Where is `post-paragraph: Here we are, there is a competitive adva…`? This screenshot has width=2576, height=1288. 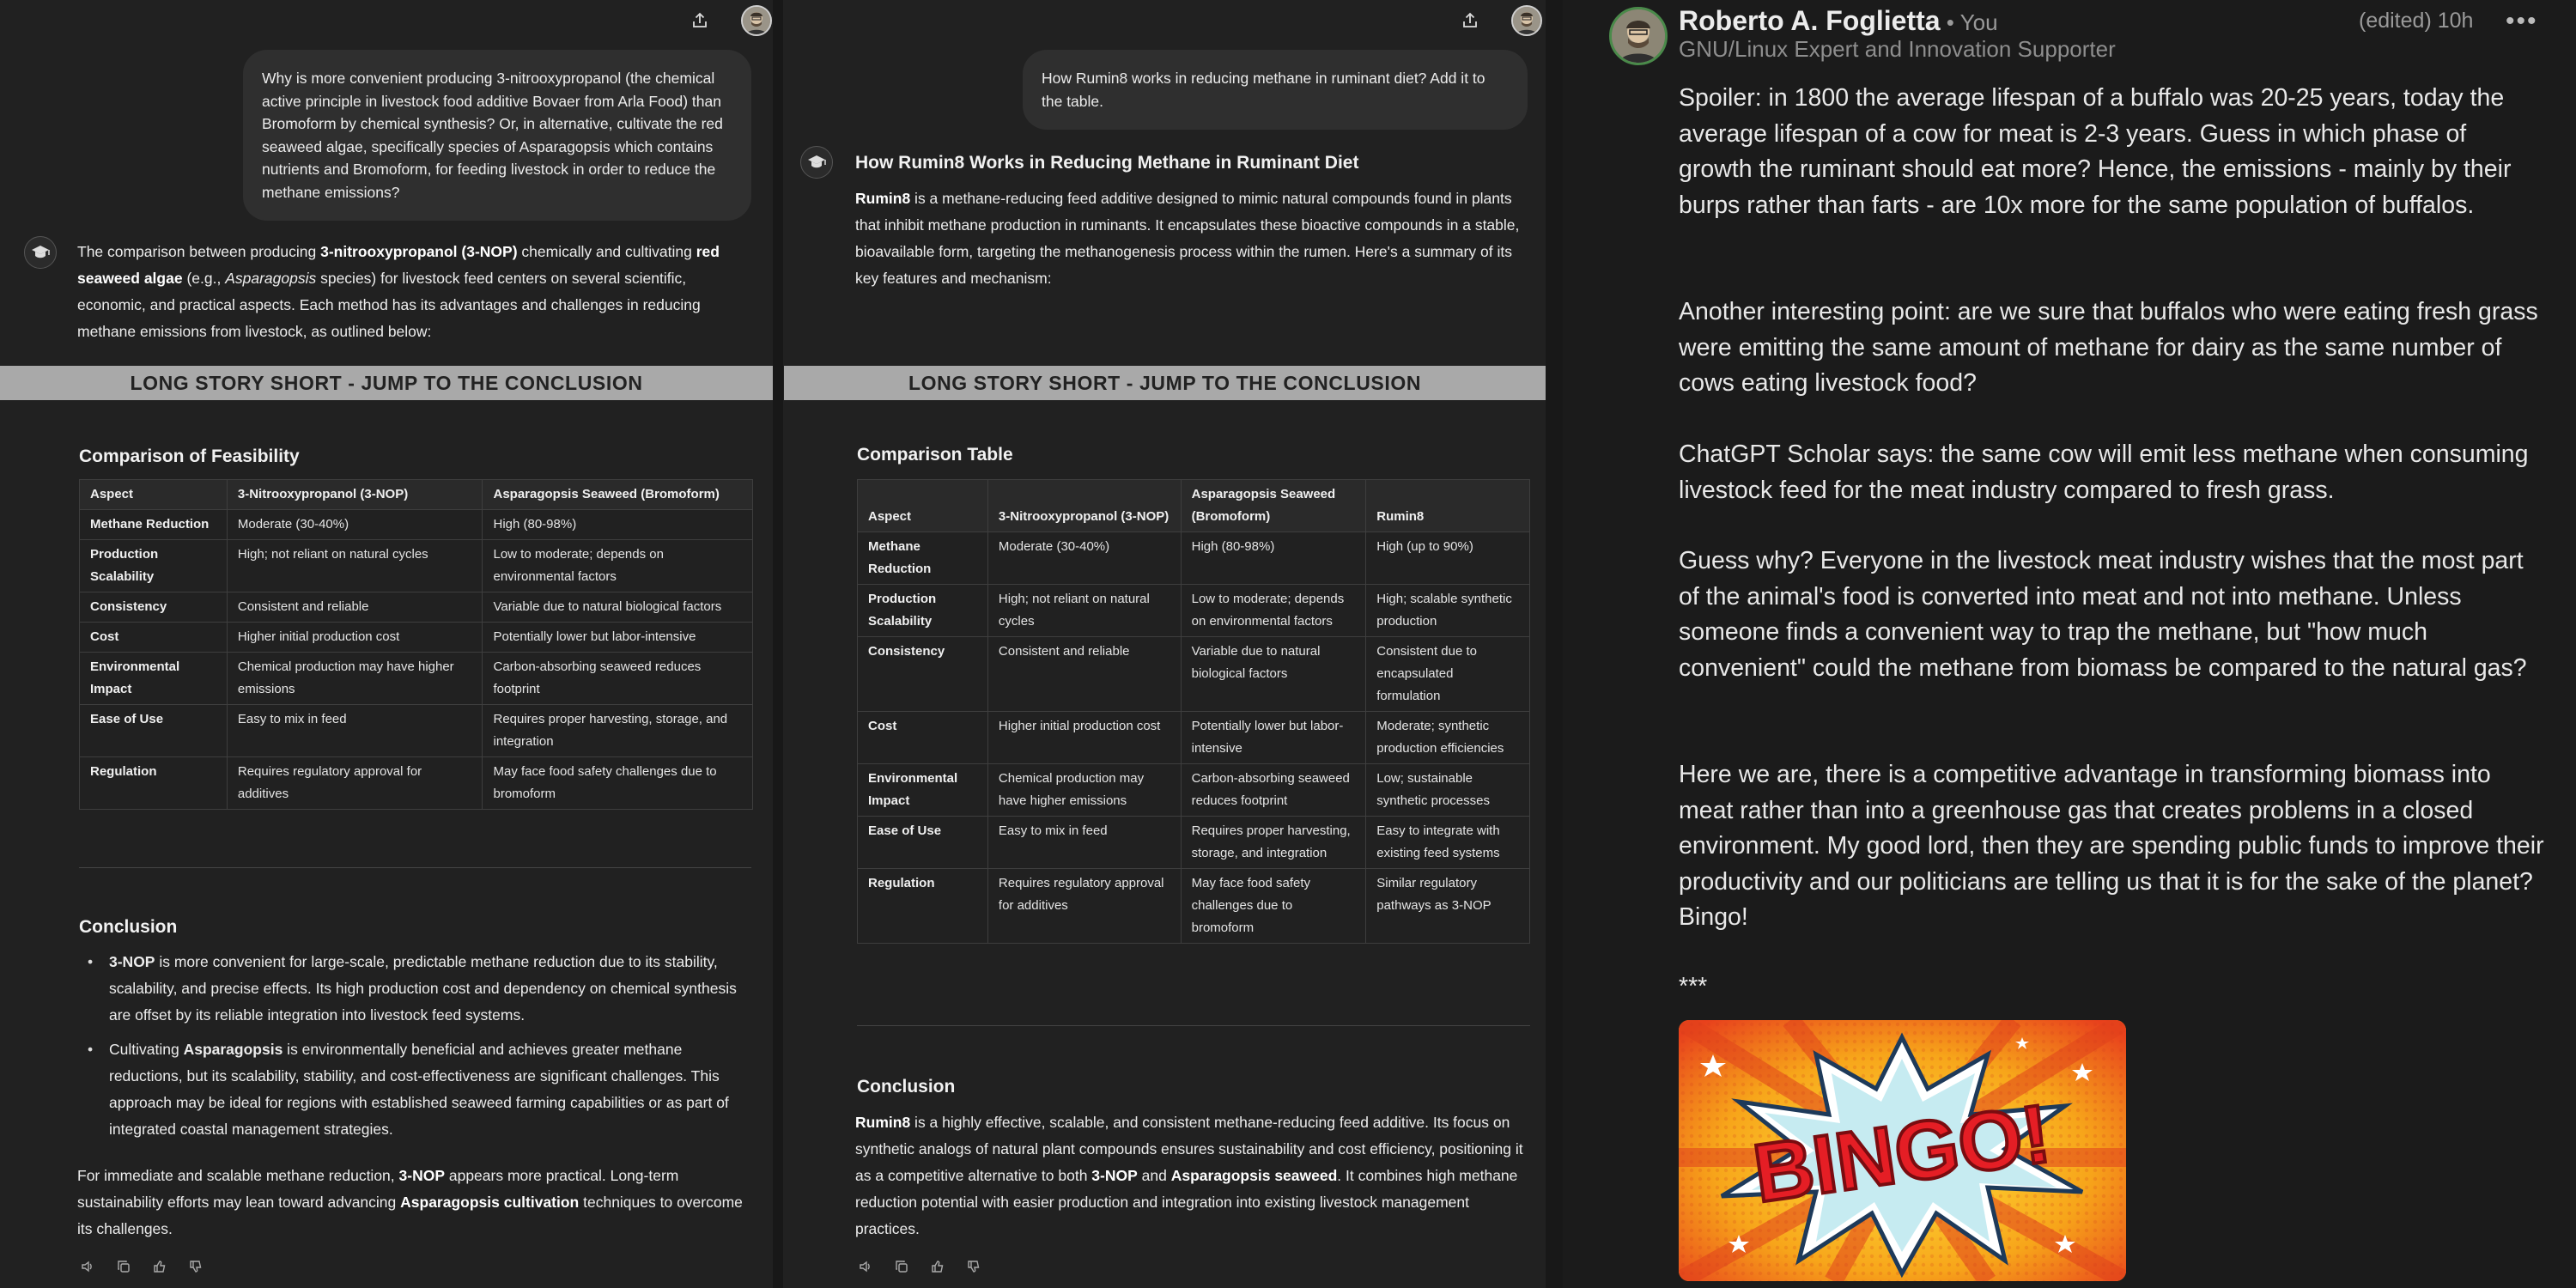
post-paragraph: Here we are, there is a competitive adva… is located at coordinates (2112, 846).